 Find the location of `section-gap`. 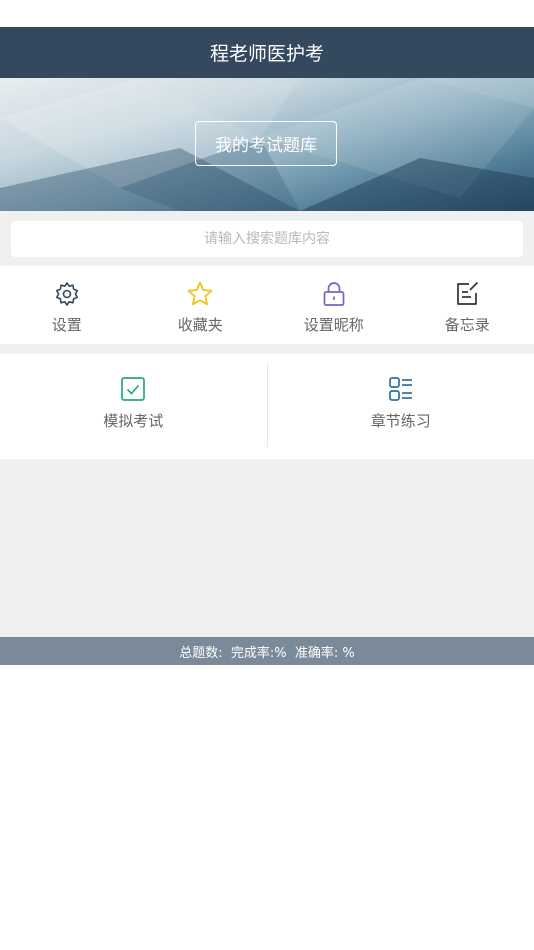

section-gap is located at coordinates (267, 349).